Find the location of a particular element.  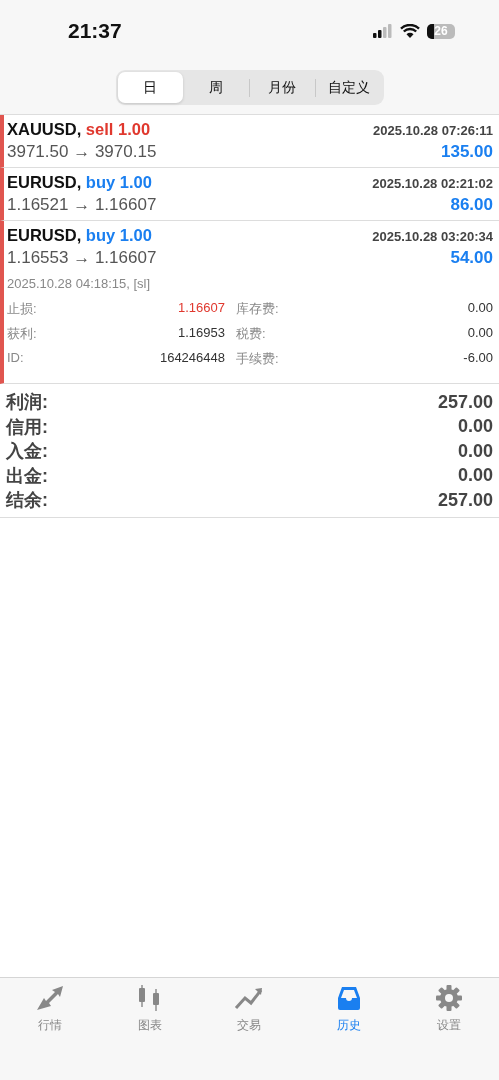

nav-tab: 行情 is located at coordinates (50, 1009).